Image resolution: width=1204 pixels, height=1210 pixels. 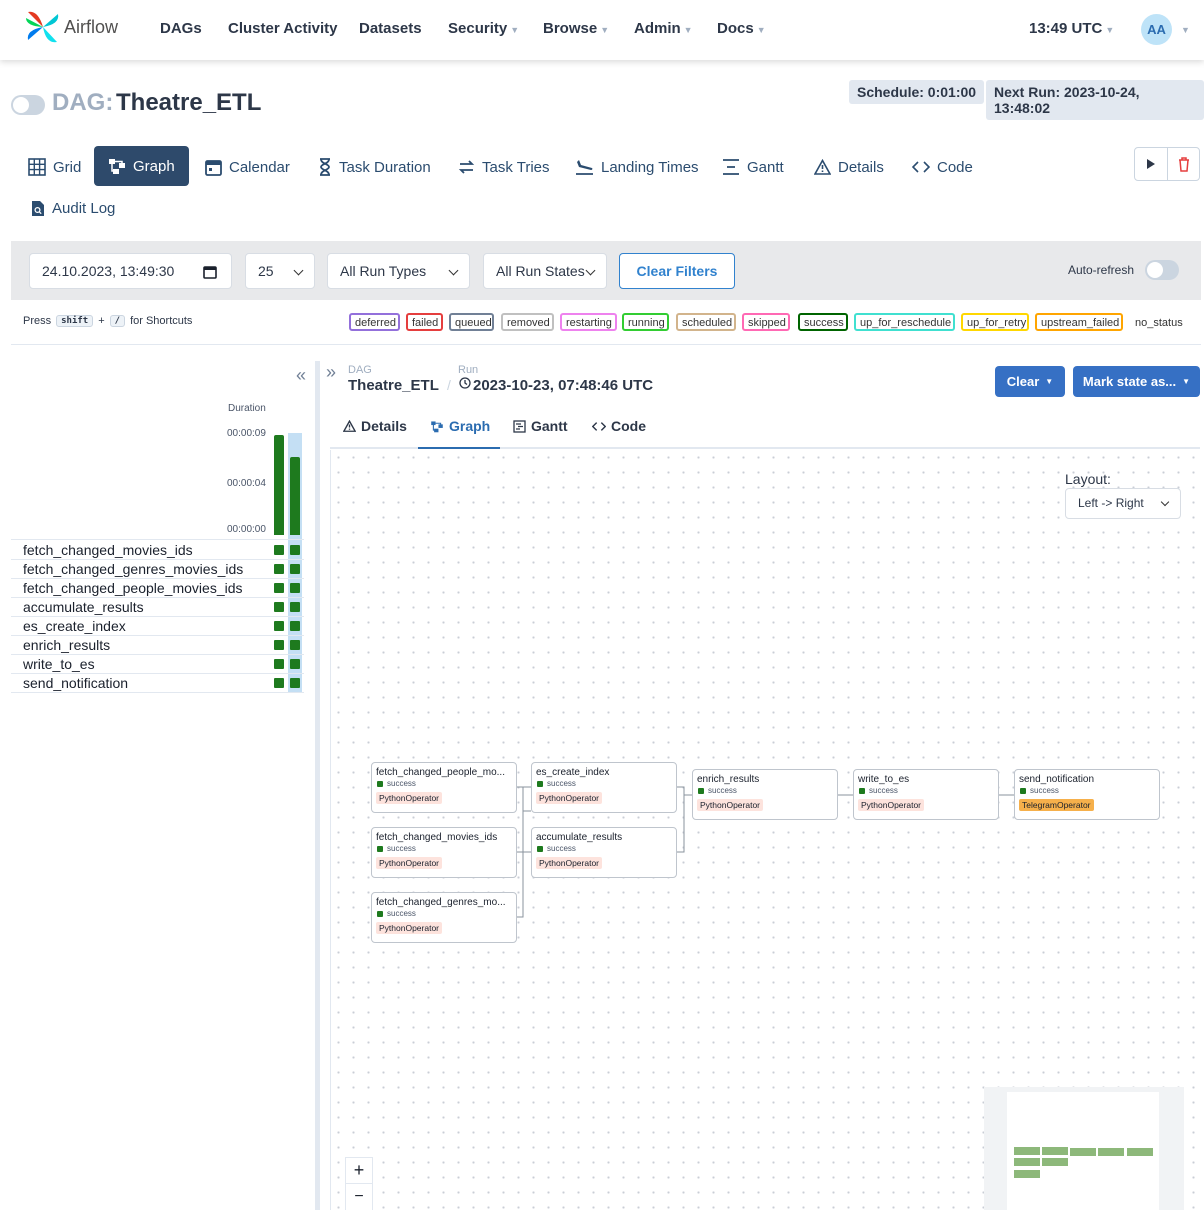 I want to click on subtab-code: Code, so click(x=619, y=426).